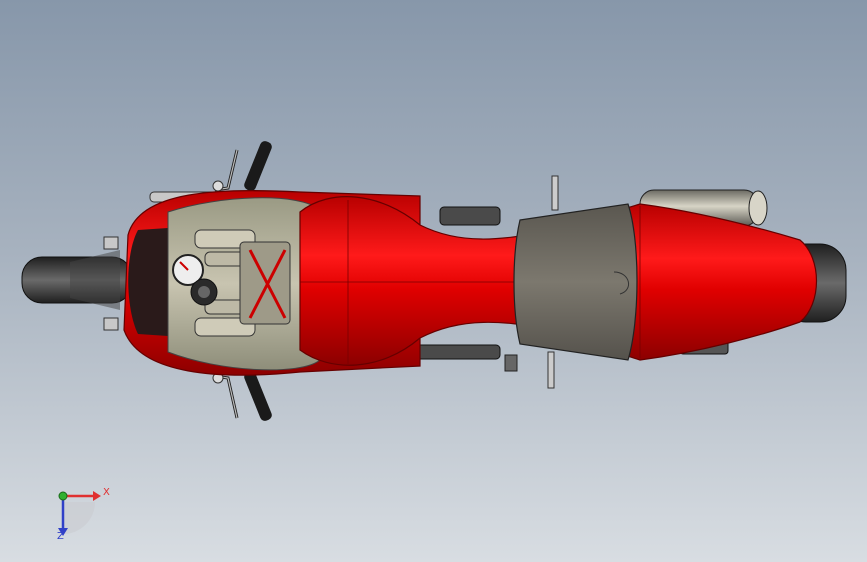 The height and width of the screenshot is (562, 867). What do you see at coordinates (106, 492) in the screenshot?
I see `triad-x-label: X` at bounding box center [106, 492].